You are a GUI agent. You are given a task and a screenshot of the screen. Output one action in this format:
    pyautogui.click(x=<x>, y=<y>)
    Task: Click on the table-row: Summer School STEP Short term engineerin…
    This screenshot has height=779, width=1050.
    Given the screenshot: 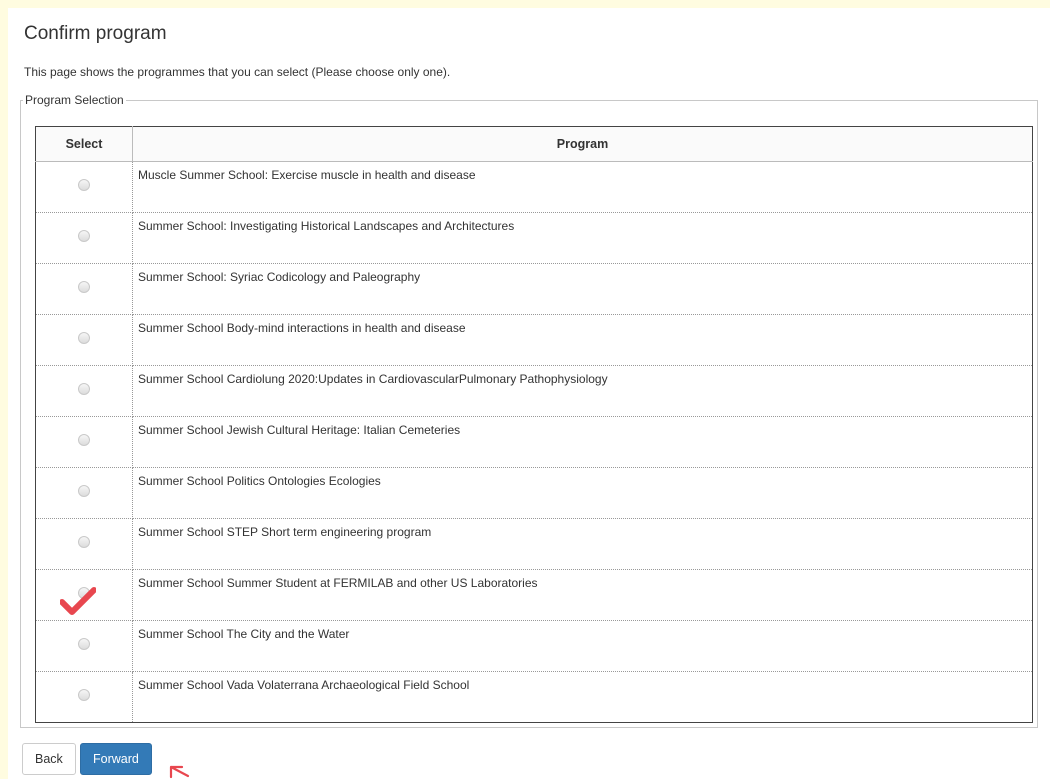 What is the action you would take?
    pyautogui.click(x=534, y=544)
    